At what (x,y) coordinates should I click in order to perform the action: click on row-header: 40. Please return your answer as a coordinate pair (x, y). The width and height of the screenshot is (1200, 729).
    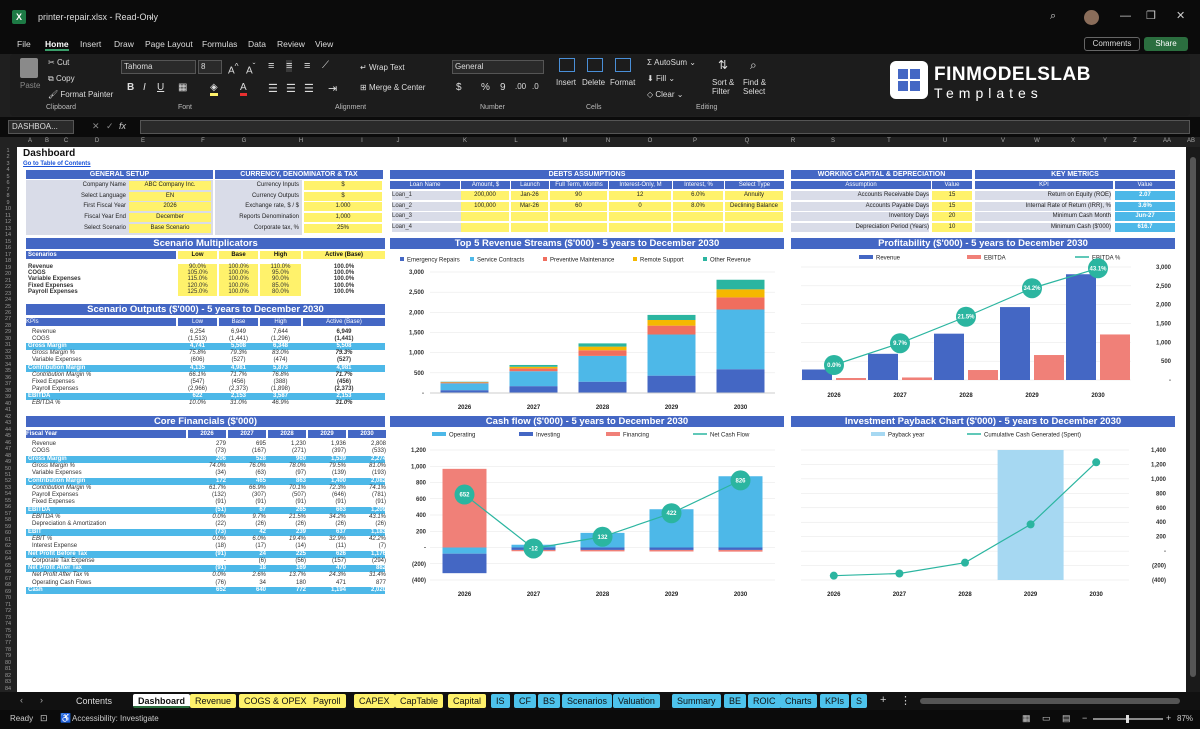
    Looking at the image, I should click on (8, 404).